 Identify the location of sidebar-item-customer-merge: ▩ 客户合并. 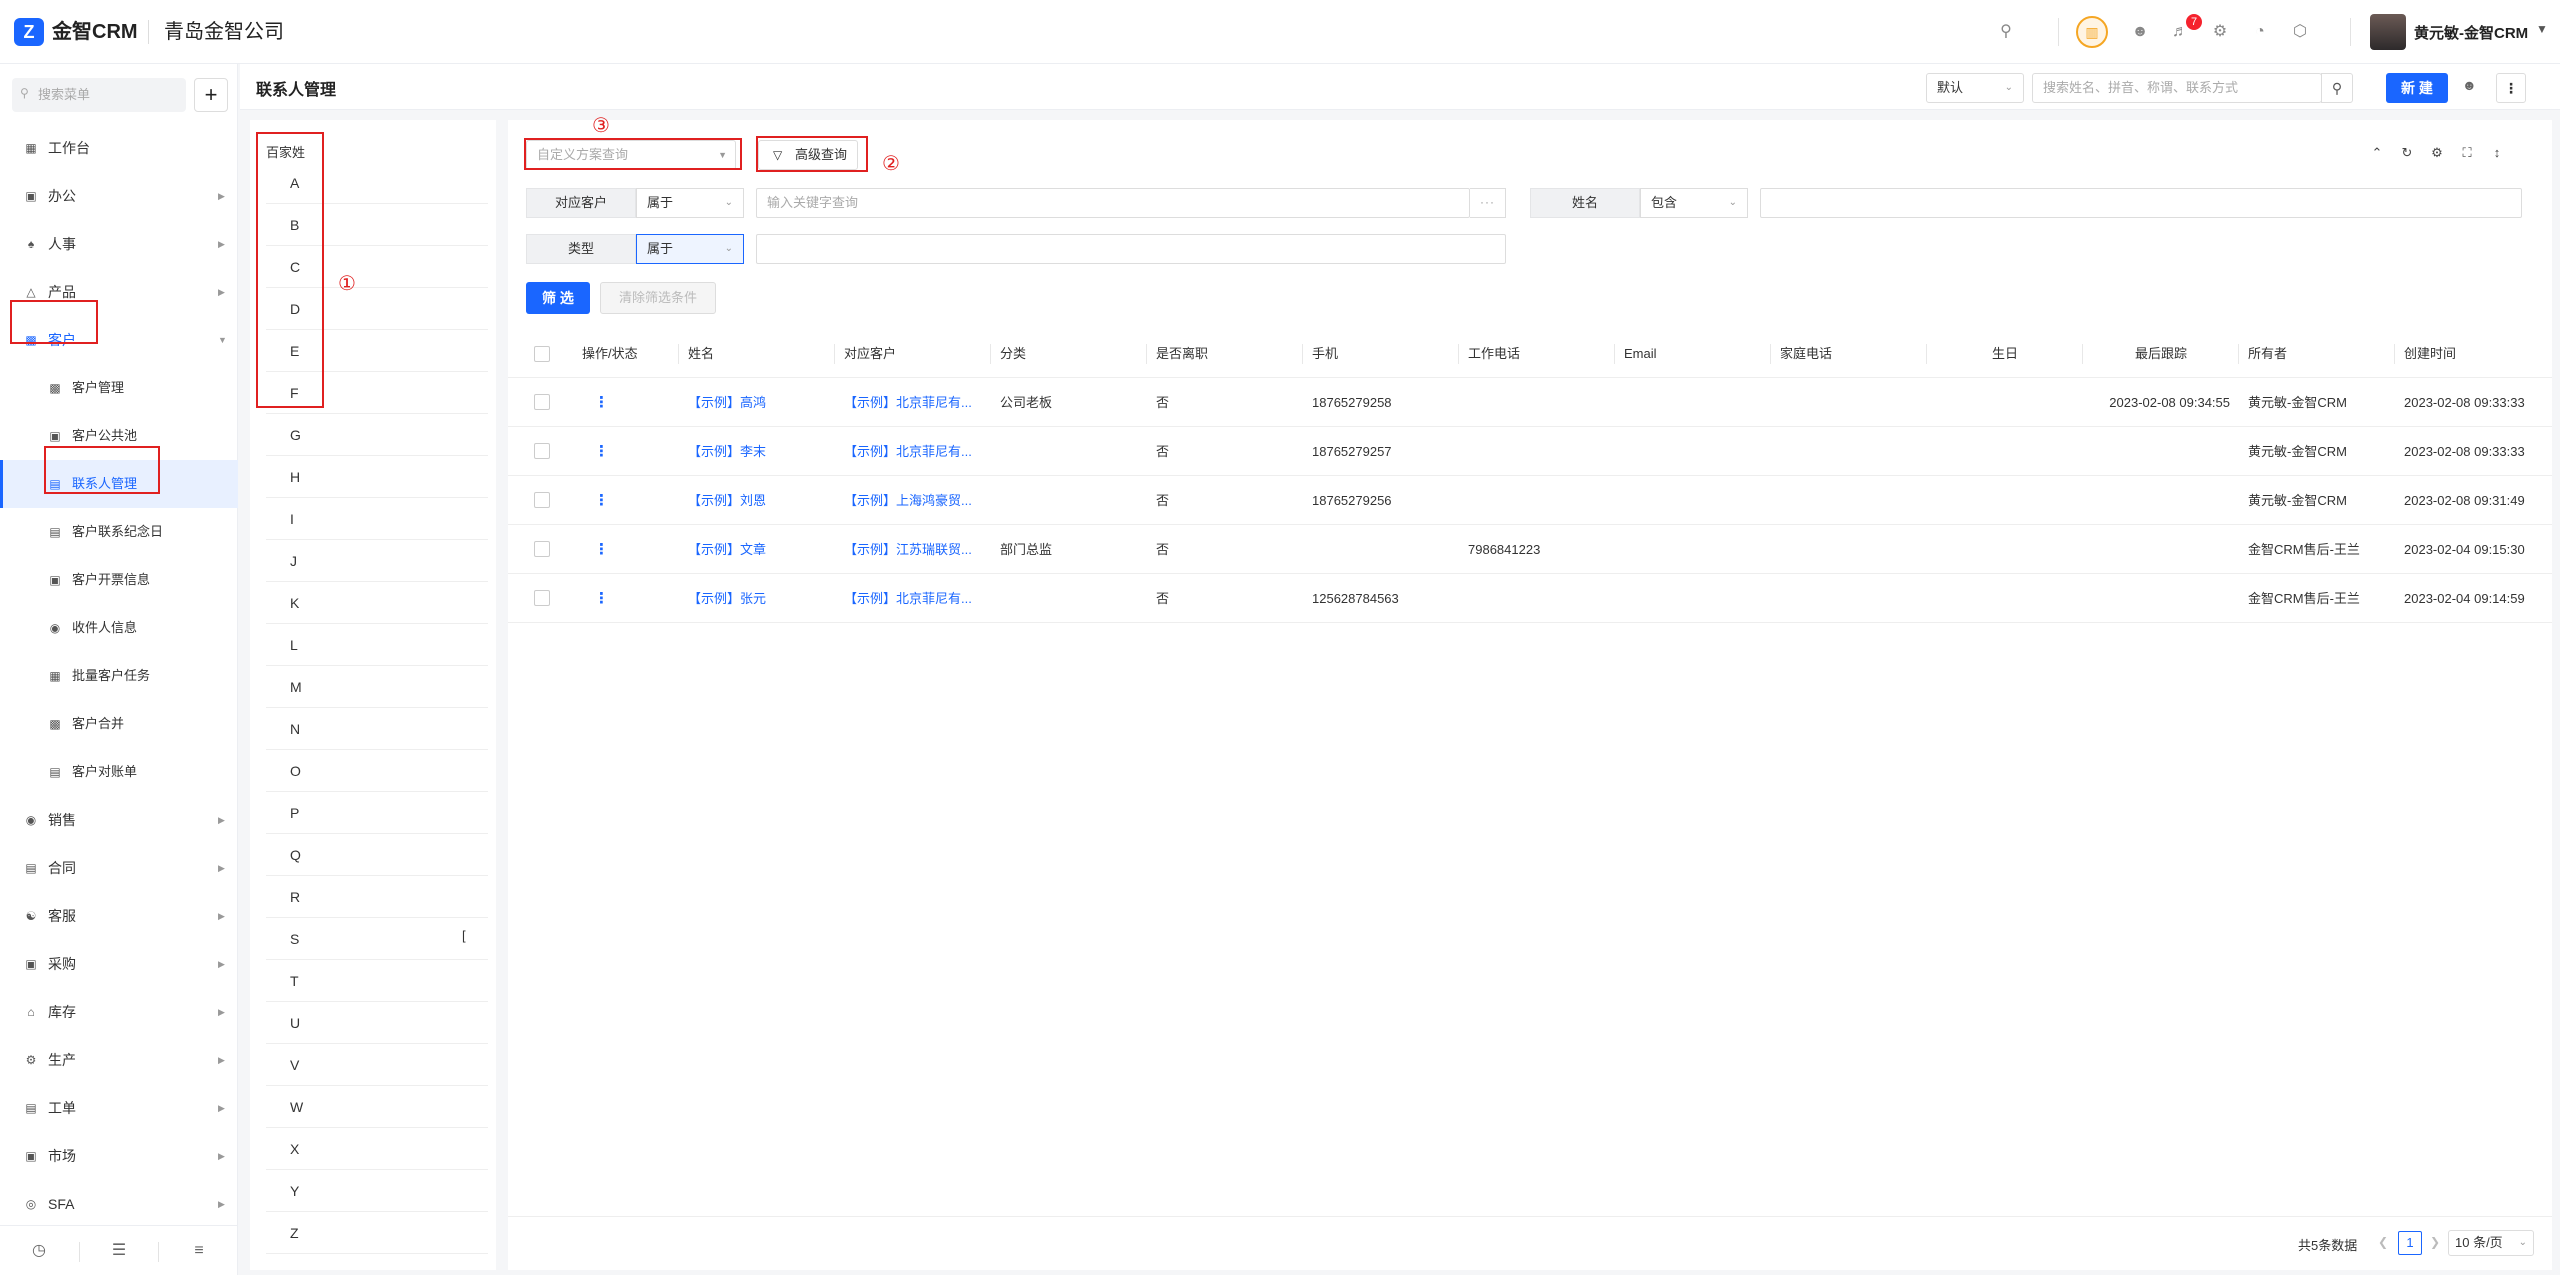
(119, 724).